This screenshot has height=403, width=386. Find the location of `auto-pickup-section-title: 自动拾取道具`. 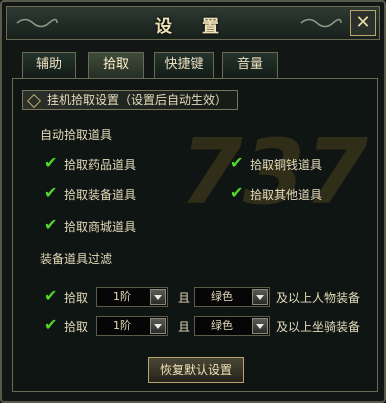

auto-pickup-section-title: 自动拾取道具 is located at coordinates (76, 135).